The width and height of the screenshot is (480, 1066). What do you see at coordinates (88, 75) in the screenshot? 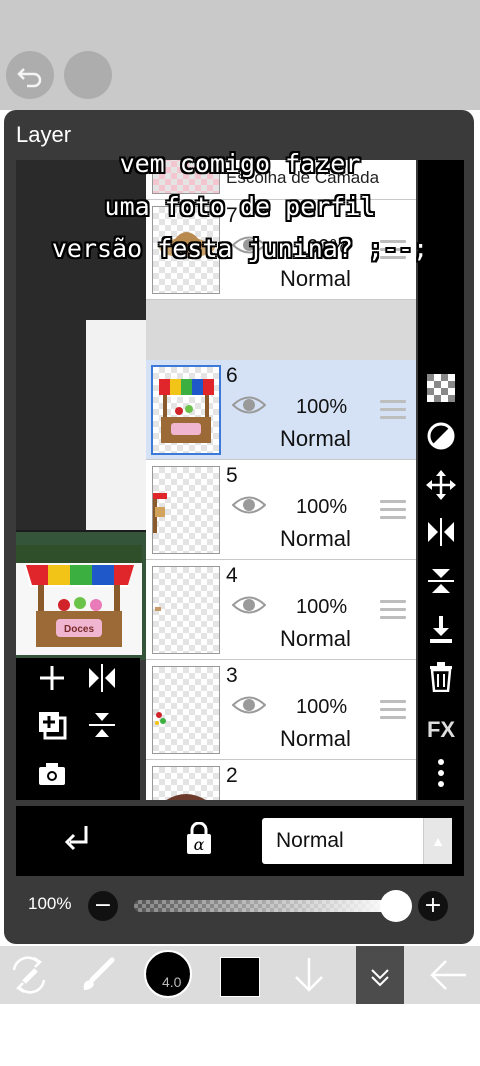
I see `redo-button` at bounding box center [88, 75].